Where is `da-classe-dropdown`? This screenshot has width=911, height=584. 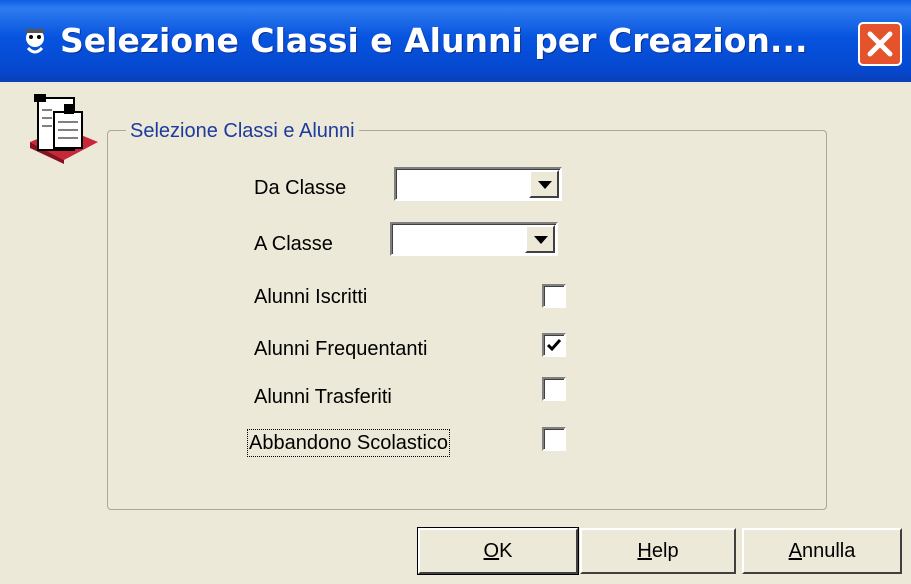
da-classe-dropdown is located at coordinates (478, 184).